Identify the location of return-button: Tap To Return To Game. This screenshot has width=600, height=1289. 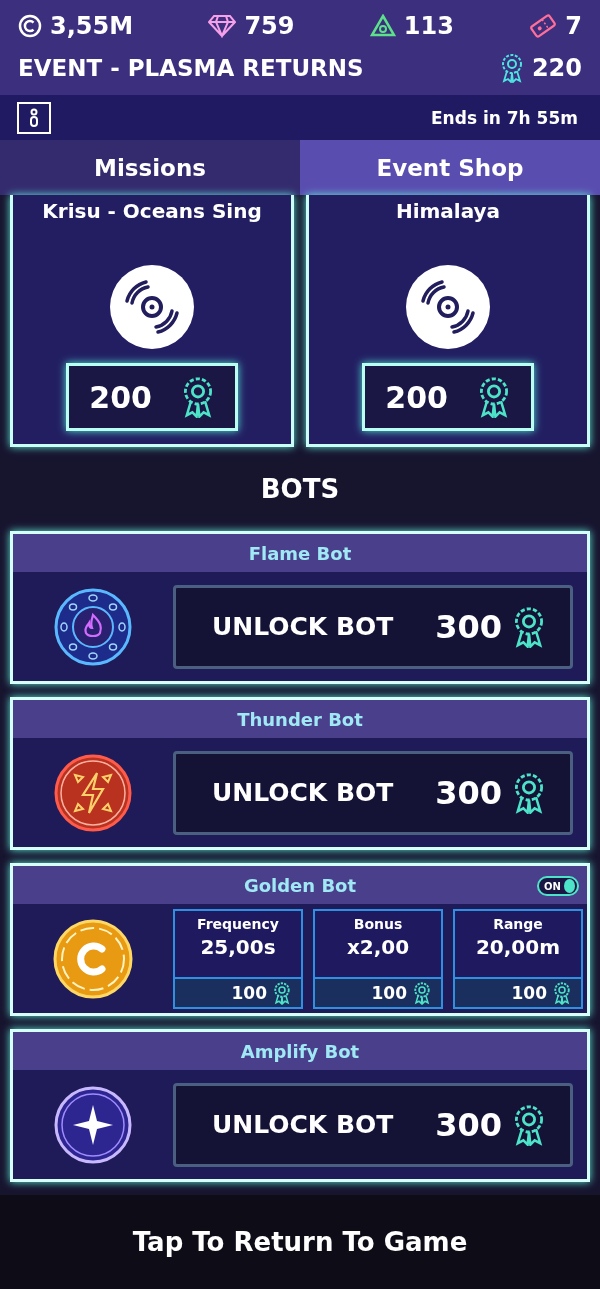
(300, 1242).